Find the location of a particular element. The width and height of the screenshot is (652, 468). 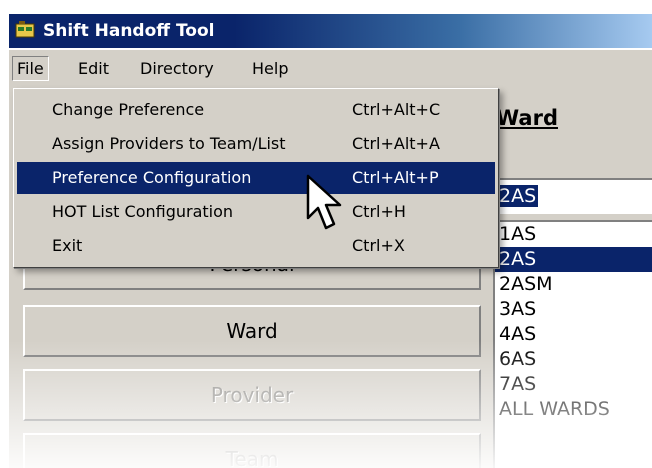

menu-item-shortcut: Ctrl+Alt+P is located at coordinates (395, 177).